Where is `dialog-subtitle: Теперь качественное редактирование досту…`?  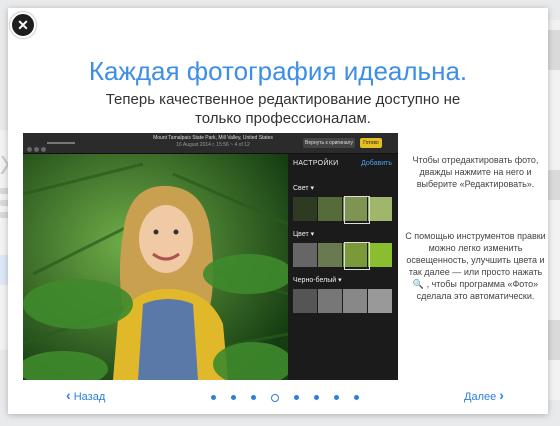 dialog-subtitle: Теперь качественное редактирование досту… is located at coordinates (283, 109).